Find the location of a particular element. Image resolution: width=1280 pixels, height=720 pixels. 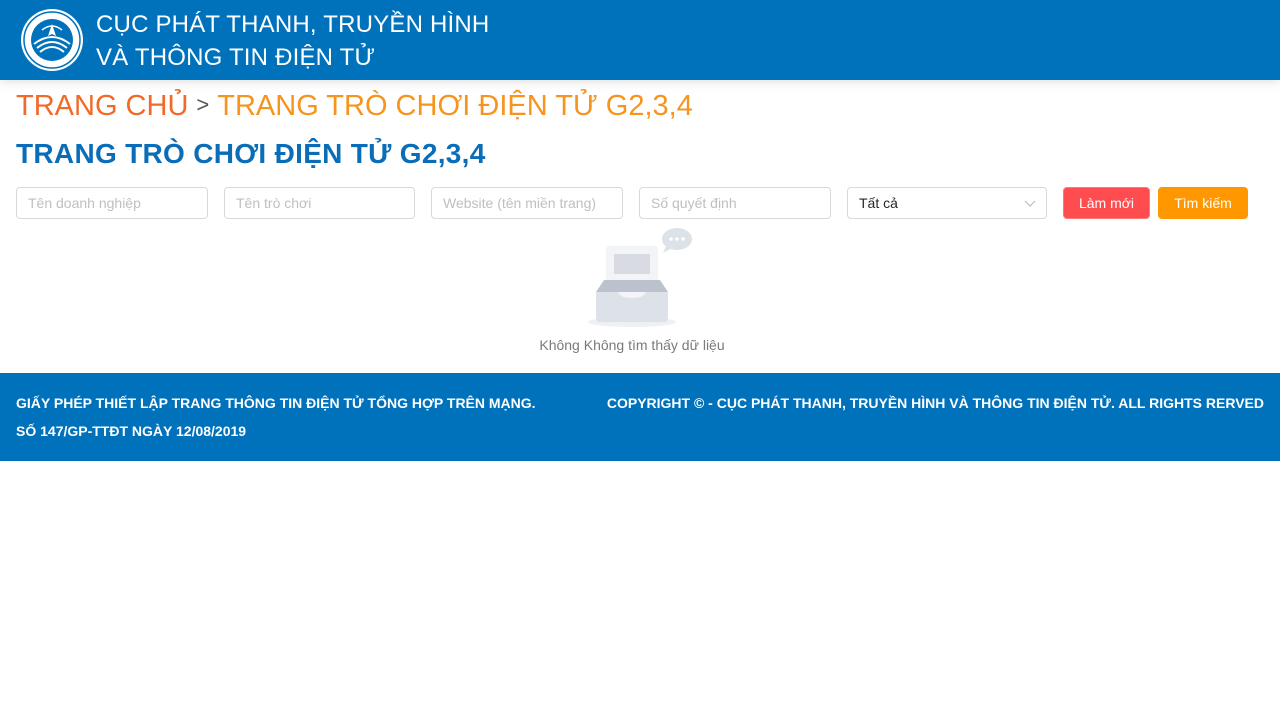

status-select: Tất cả is located at coordinates (947, 203).